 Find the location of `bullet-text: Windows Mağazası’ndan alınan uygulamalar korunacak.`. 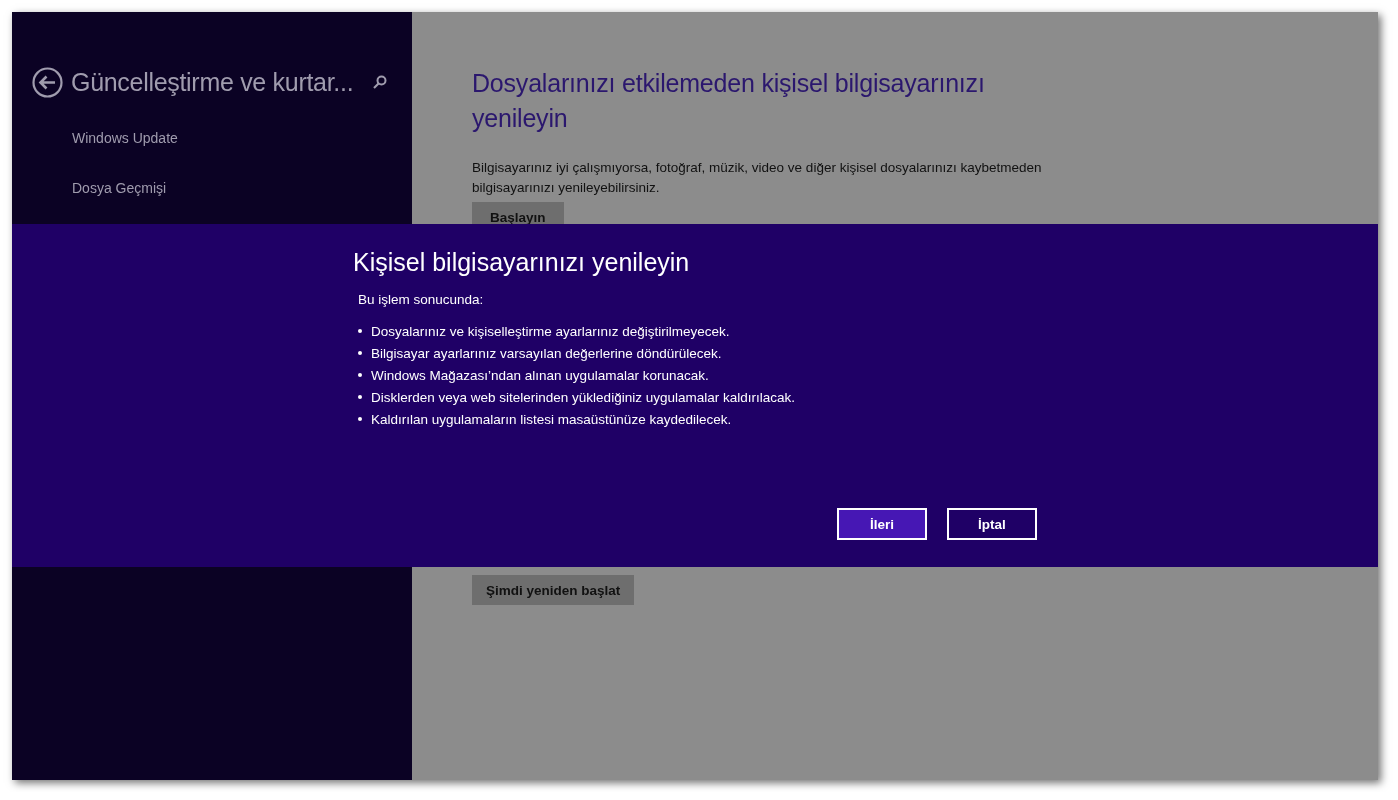

bullet-text: Windows Mağazası’ndan alınan uygulamalar korunacak. is located at coordinates (540, 375).